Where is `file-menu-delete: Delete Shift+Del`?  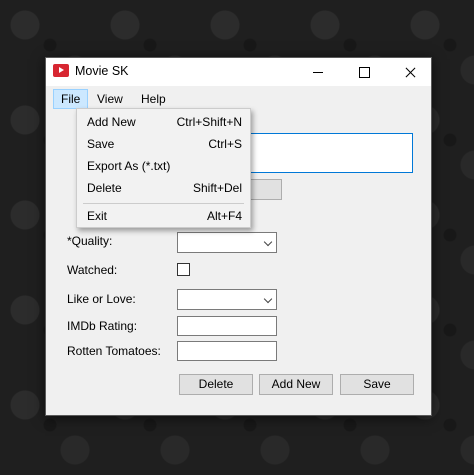 file-menu-delete: Delete Shift+Del is located at coordinates (164, 188).